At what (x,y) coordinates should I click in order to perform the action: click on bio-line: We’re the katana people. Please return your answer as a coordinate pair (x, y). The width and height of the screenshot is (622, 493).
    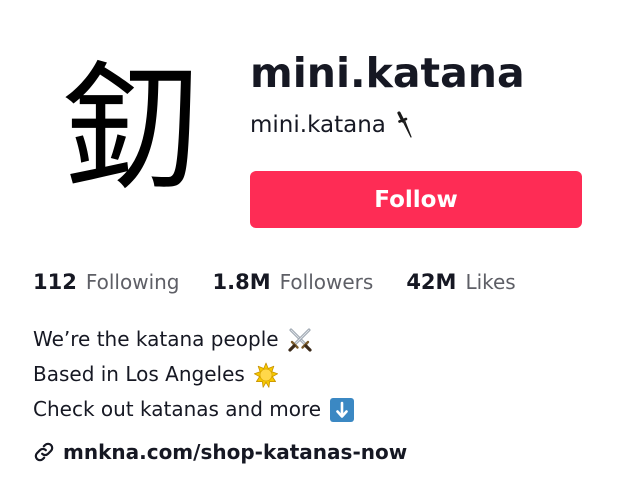
    Looking at the image, I should click on (194, 339).